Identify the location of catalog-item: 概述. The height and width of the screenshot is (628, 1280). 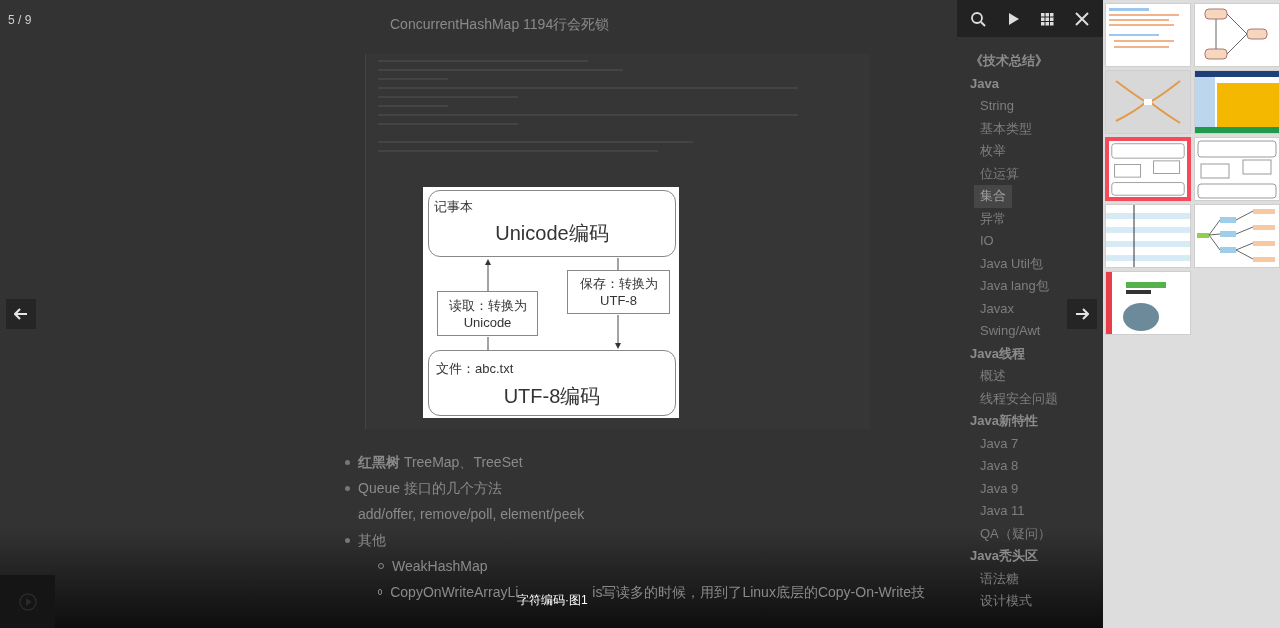
(993, 376).